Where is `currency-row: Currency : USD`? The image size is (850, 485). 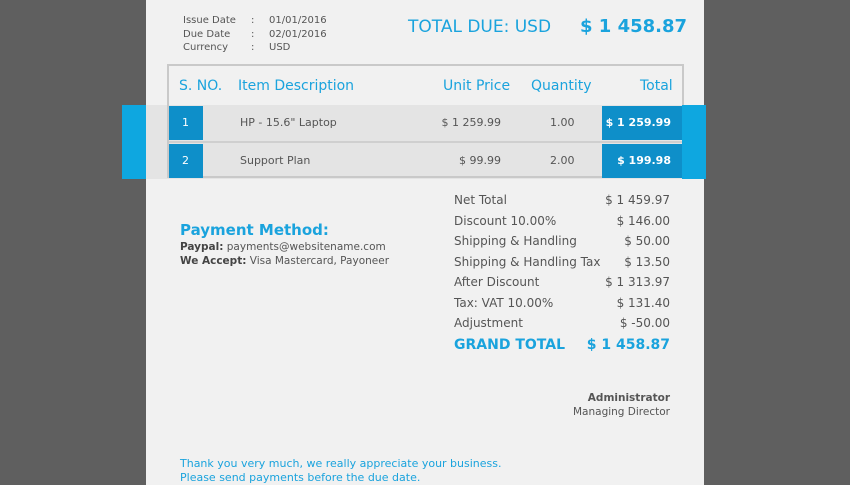 currency-row: Currency : USD is located at coordinates (255, 48).